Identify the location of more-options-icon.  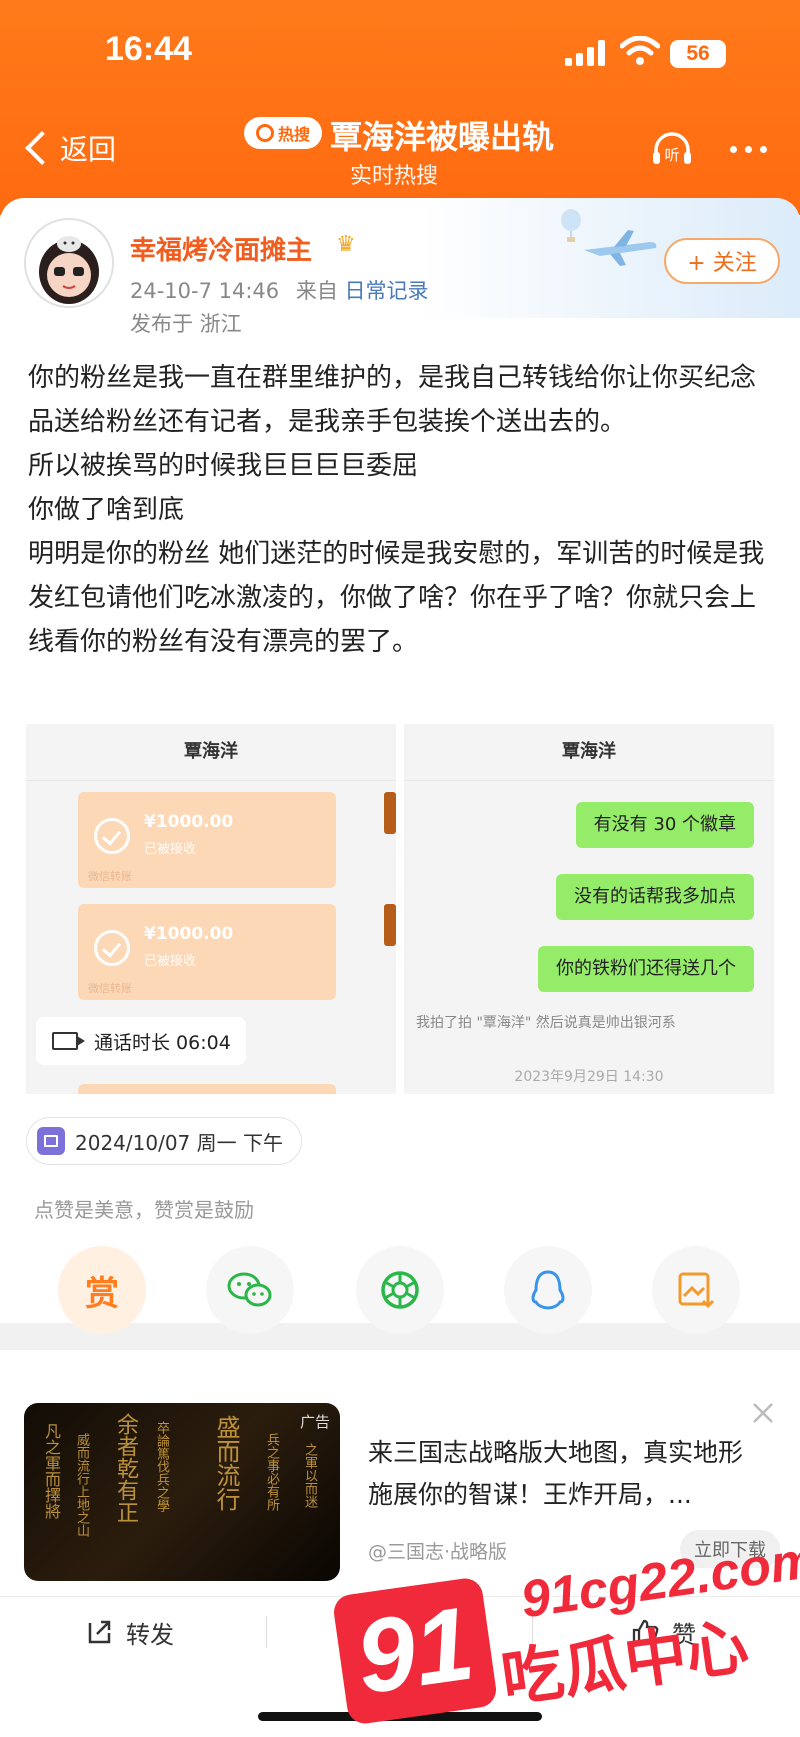
(755, 149).